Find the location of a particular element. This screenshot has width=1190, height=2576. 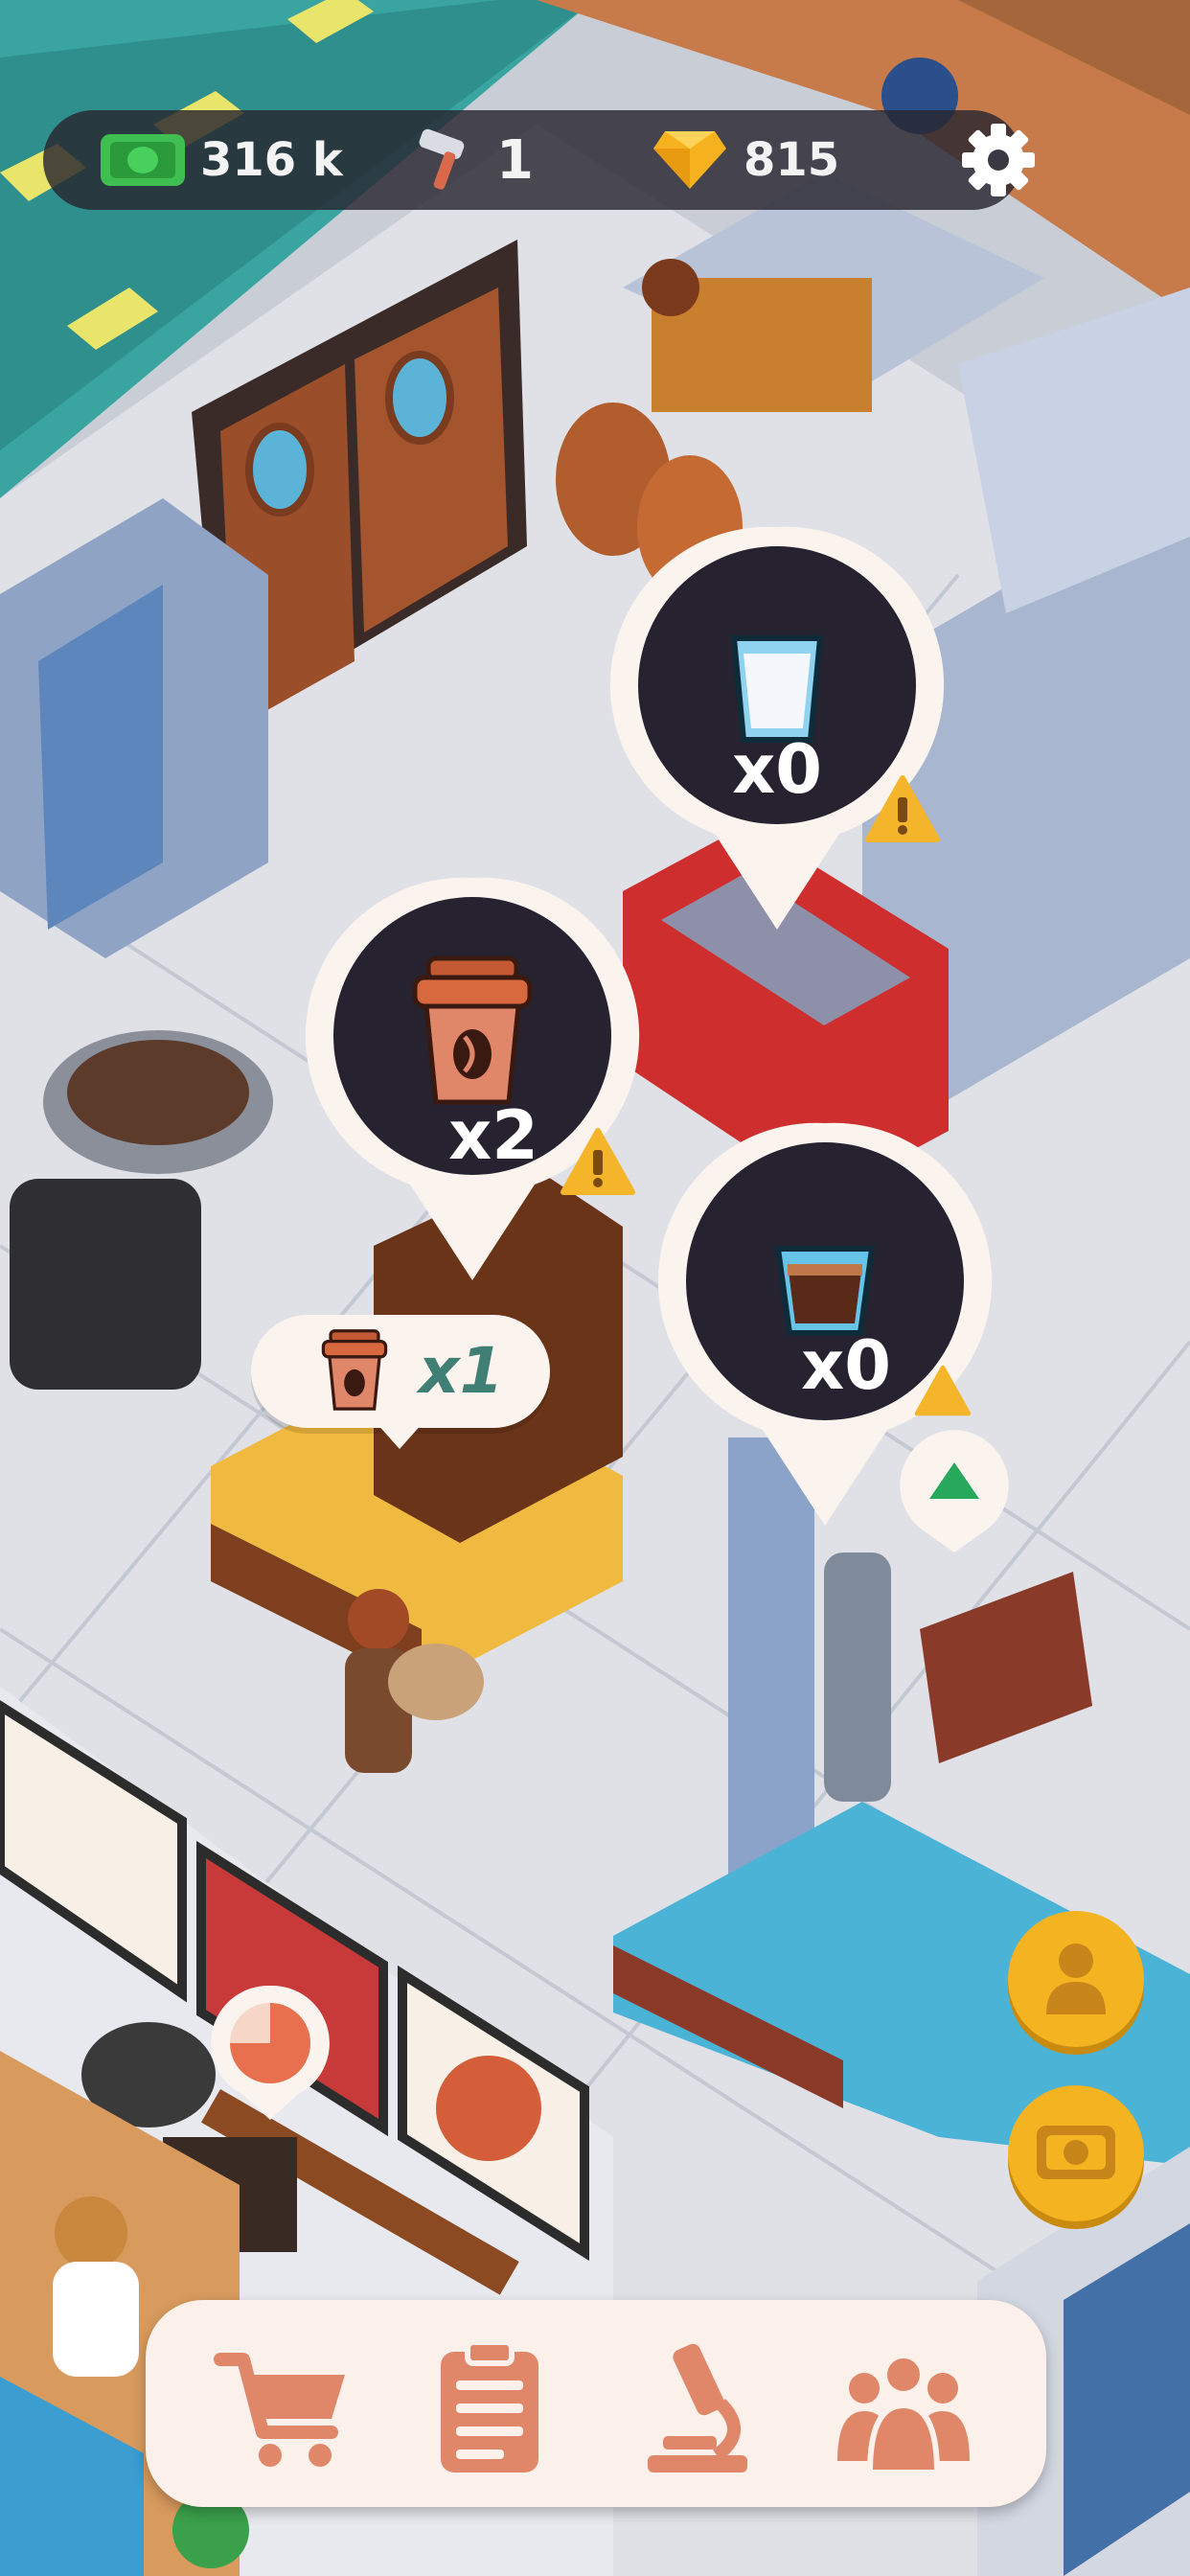

upgrade-arrow-icon is located at coordinates (955, 1490).